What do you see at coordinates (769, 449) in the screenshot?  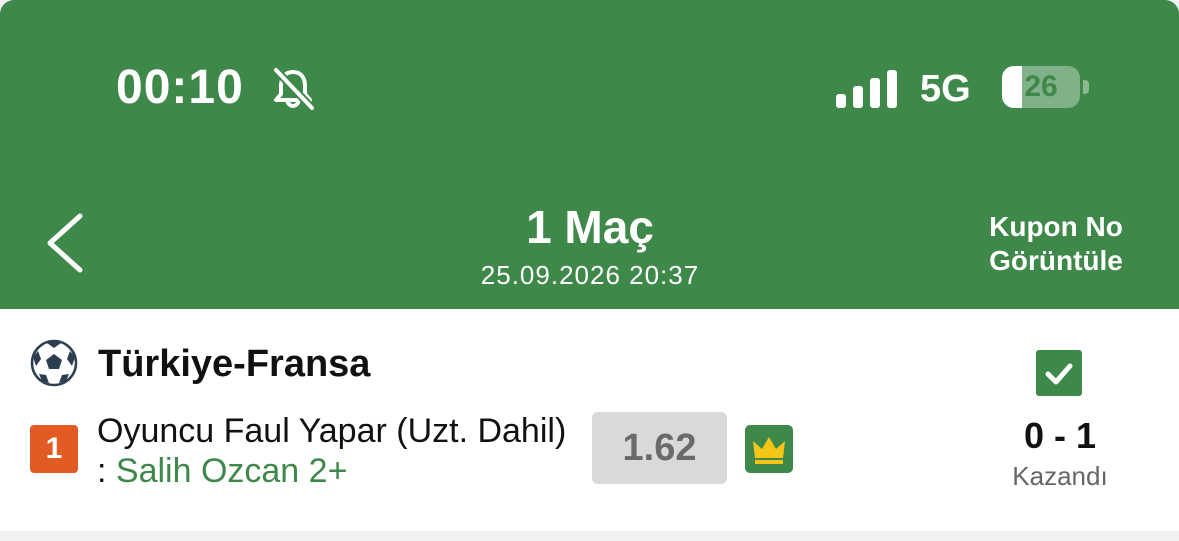 I see `crown-icon` at bounding box center [769, 449].